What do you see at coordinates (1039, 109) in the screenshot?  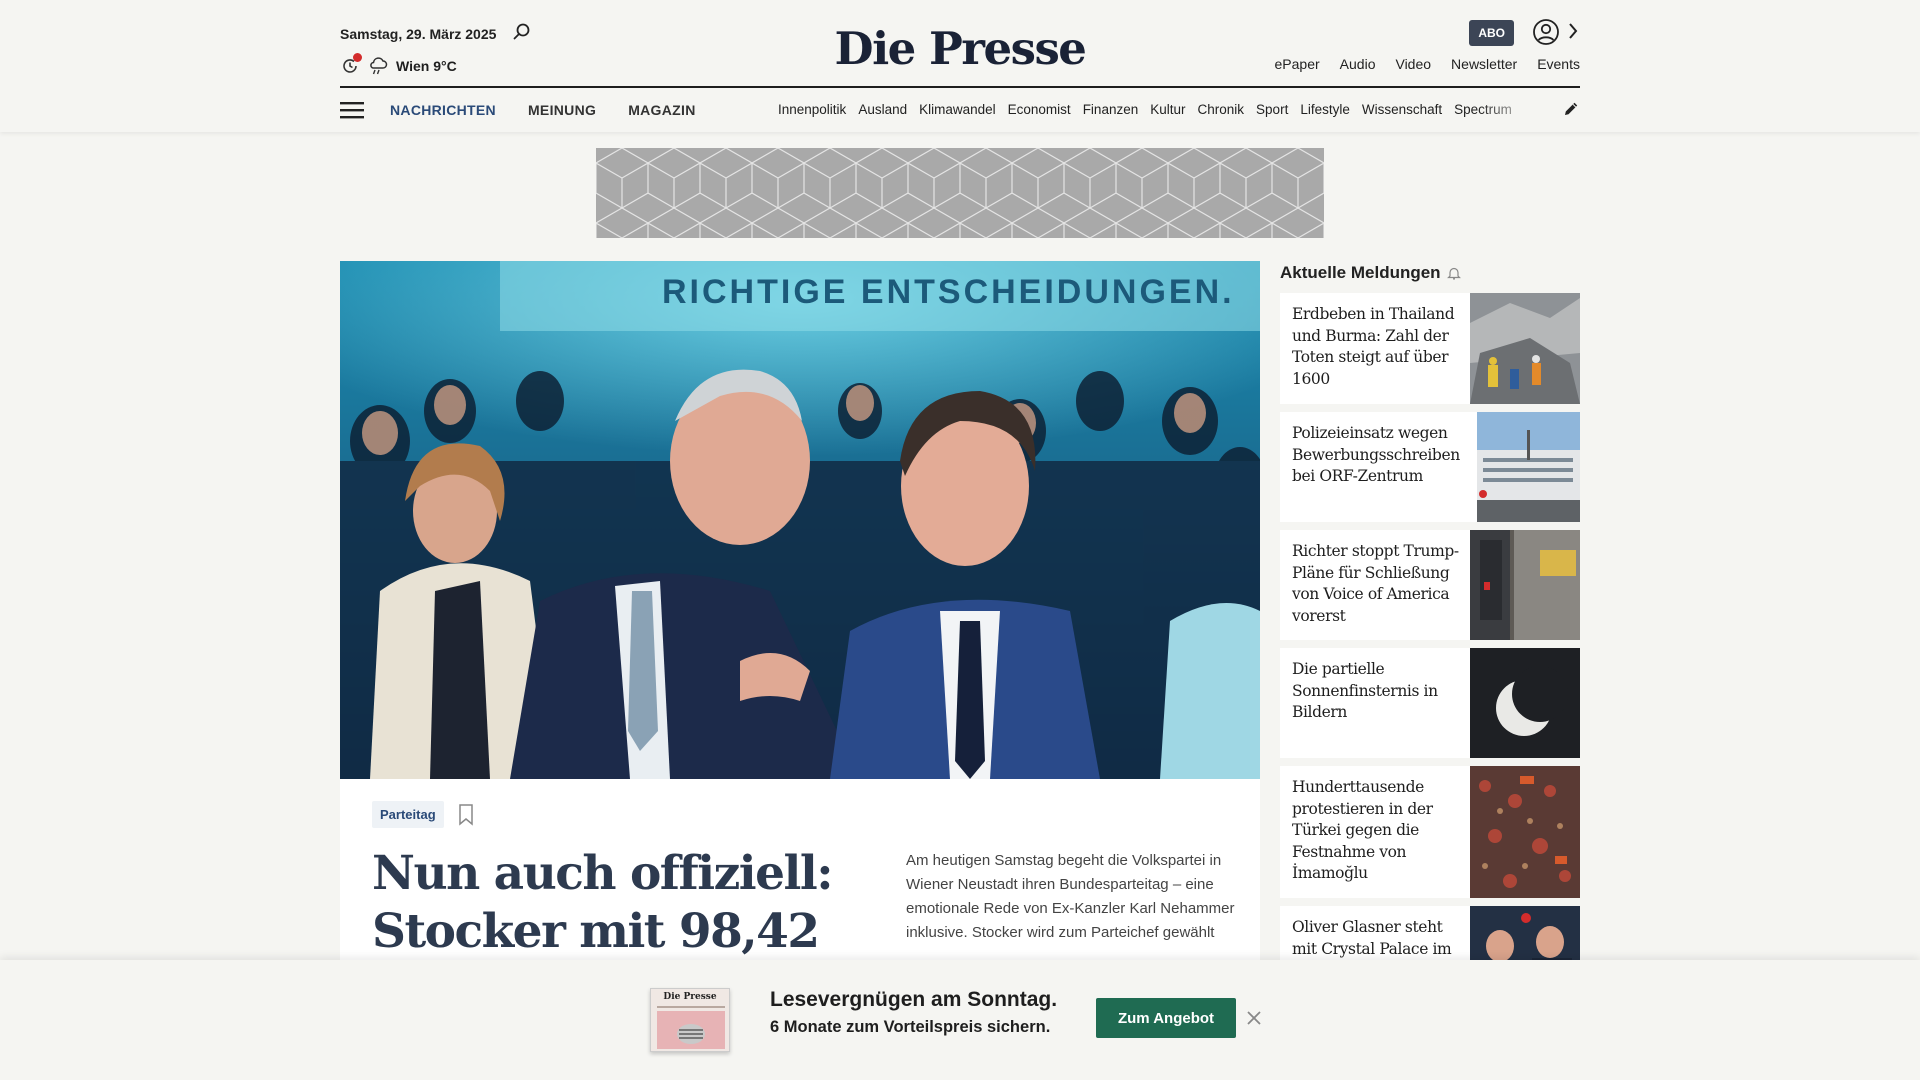 I see `section-economist: Economist` at bounding box center [1039, 109].